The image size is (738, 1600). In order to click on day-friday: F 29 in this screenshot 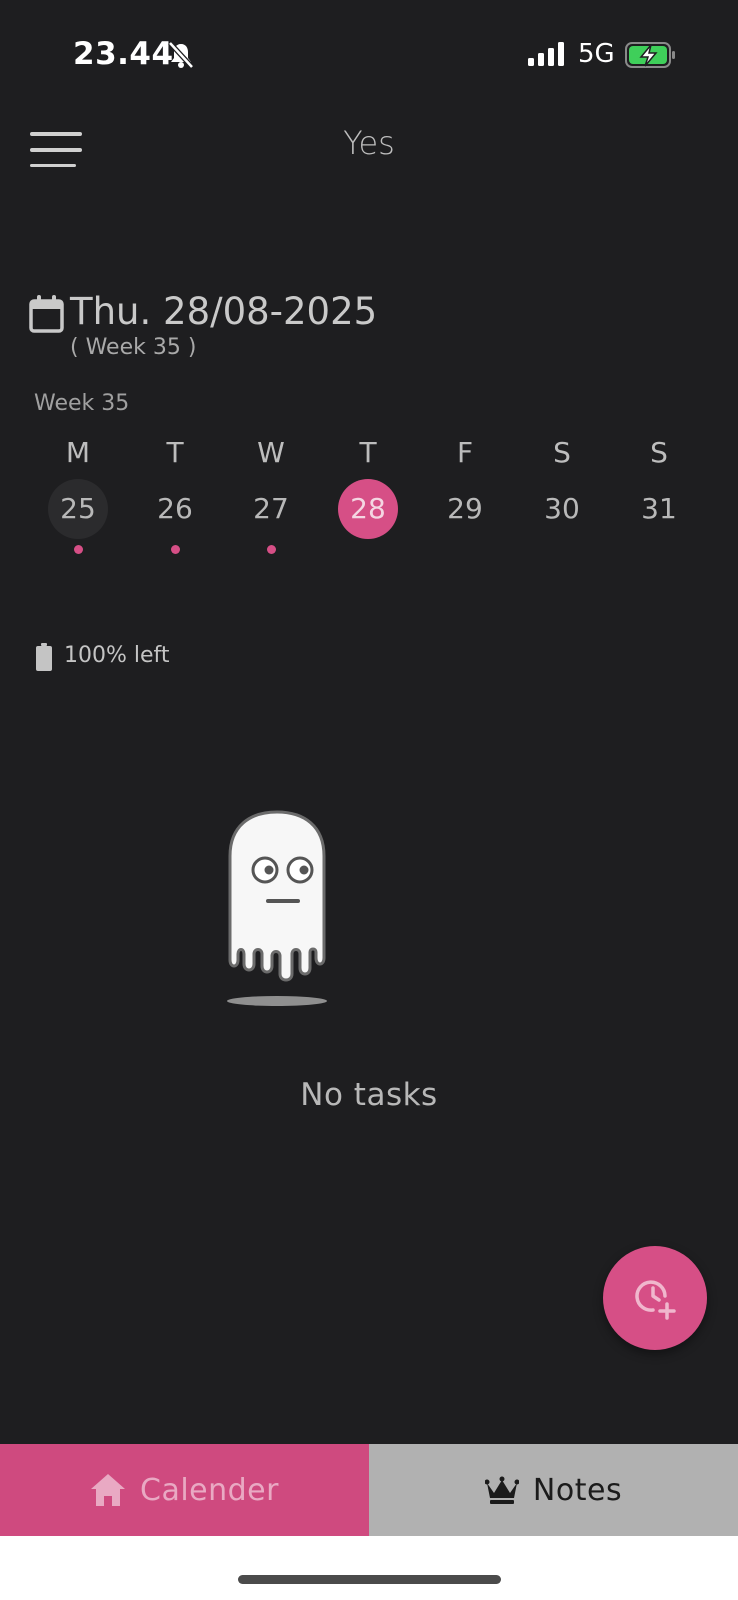, I will do `click(465, 493)`.